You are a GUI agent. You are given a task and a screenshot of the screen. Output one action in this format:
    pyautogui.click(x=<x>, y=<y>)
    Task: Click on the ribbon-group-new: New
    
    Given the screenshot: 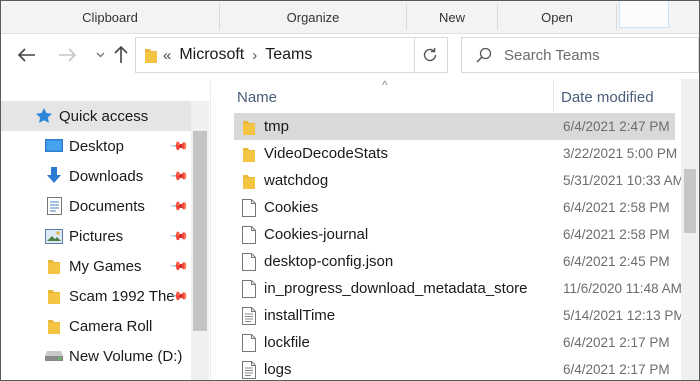 What is the action you would take?
    pyautogui.click(x=452, y=17)
    